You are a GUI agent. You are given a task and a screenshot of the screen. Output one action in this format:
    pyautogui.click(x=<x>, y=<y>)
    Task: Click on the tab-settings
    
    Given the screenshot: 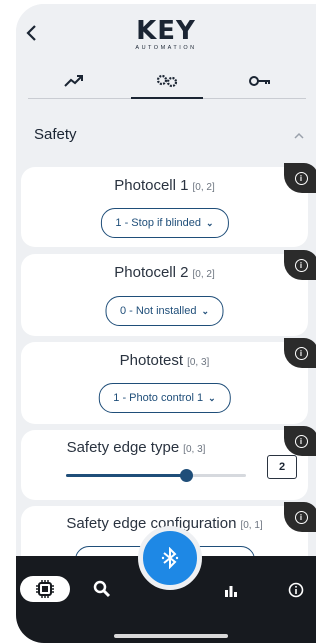 What is the action you would take?
    pyautogui.click(x=167, y=81)
    